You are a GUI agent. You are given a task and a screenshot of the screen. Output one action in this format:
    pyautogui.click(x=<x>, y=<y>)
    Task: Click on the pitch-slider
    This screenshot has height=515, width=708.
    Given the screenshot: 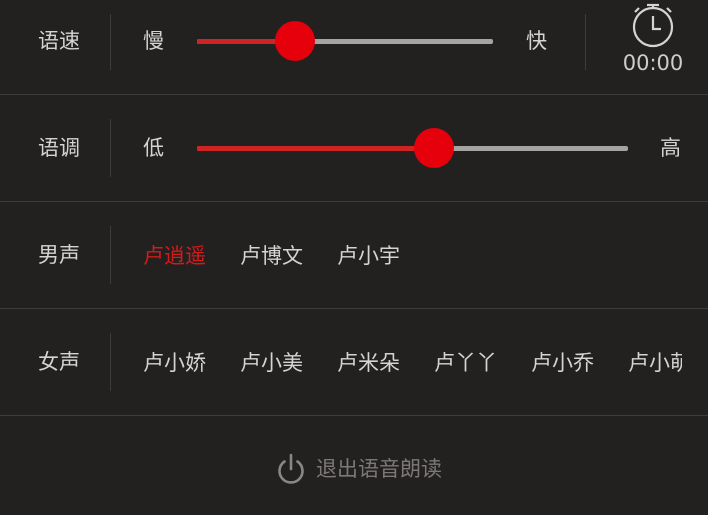 What is the action you would take?
    pyautogui.click(x=412, y=148)
    